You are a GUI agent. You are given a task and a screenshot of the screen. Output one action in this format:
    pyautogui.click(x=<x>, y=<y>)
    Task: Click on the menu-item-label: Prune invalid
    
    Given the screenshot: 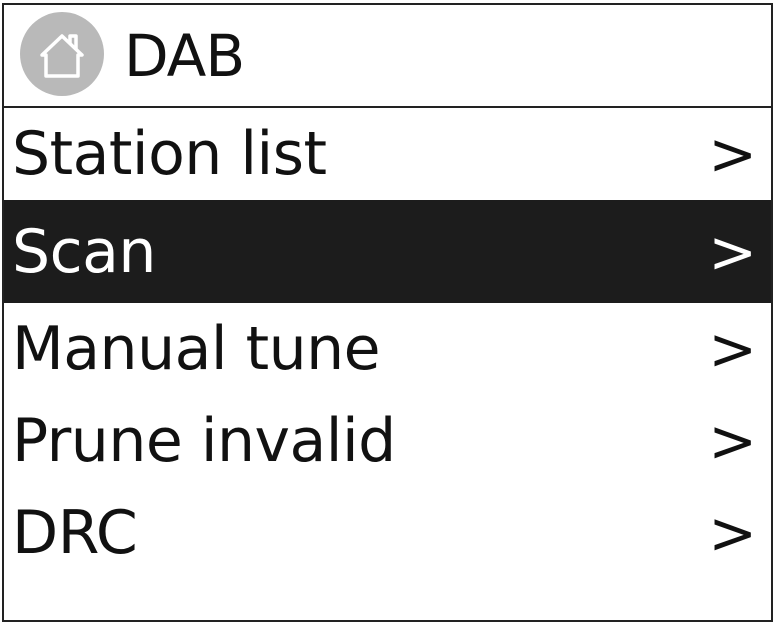 What is the action you would take?
    pyautogui.click(x=204, y=441)
    